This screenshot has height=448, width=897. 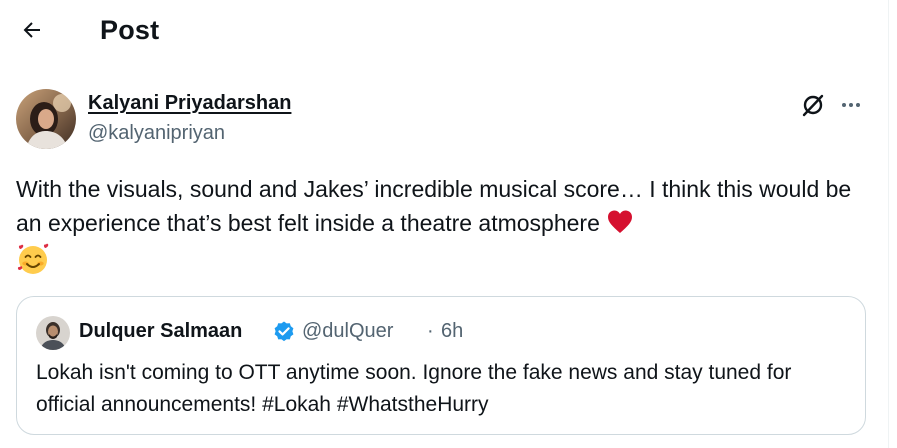 I want to click on post-header: Post, so click(x=444, y=32).